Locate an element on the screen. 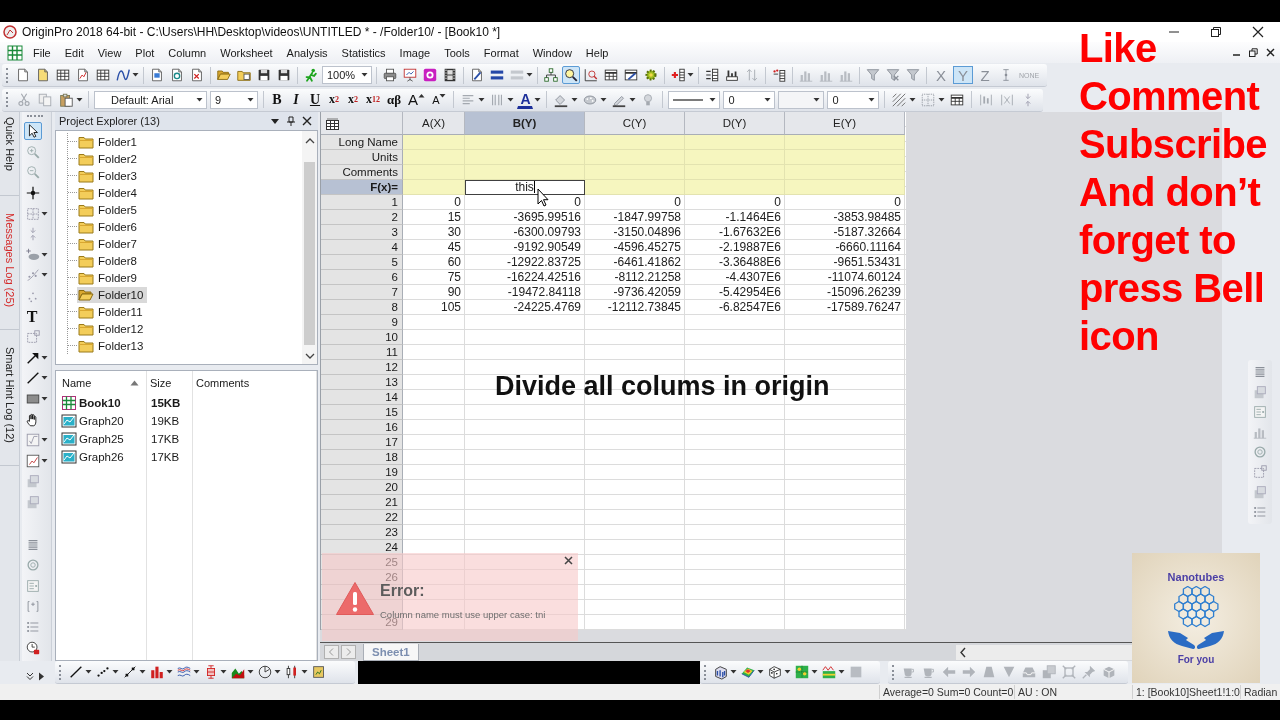 This screenshot has width=1280, height=720. column-header: Name is located at coordinates (102, 382).